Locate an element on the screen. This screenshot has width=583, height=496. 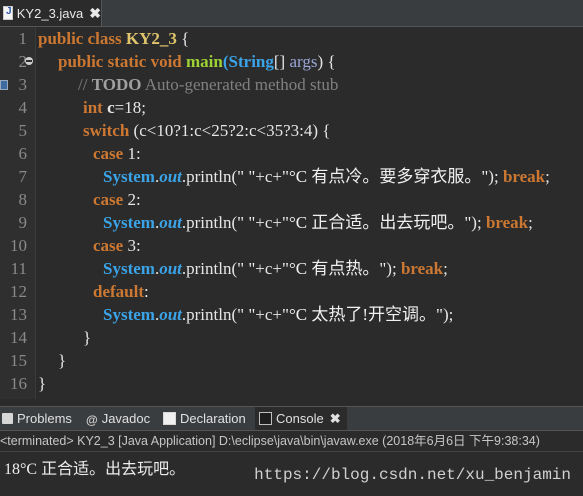
code-line-1: public class KY2_3 { is located at coordinates (113, 38).